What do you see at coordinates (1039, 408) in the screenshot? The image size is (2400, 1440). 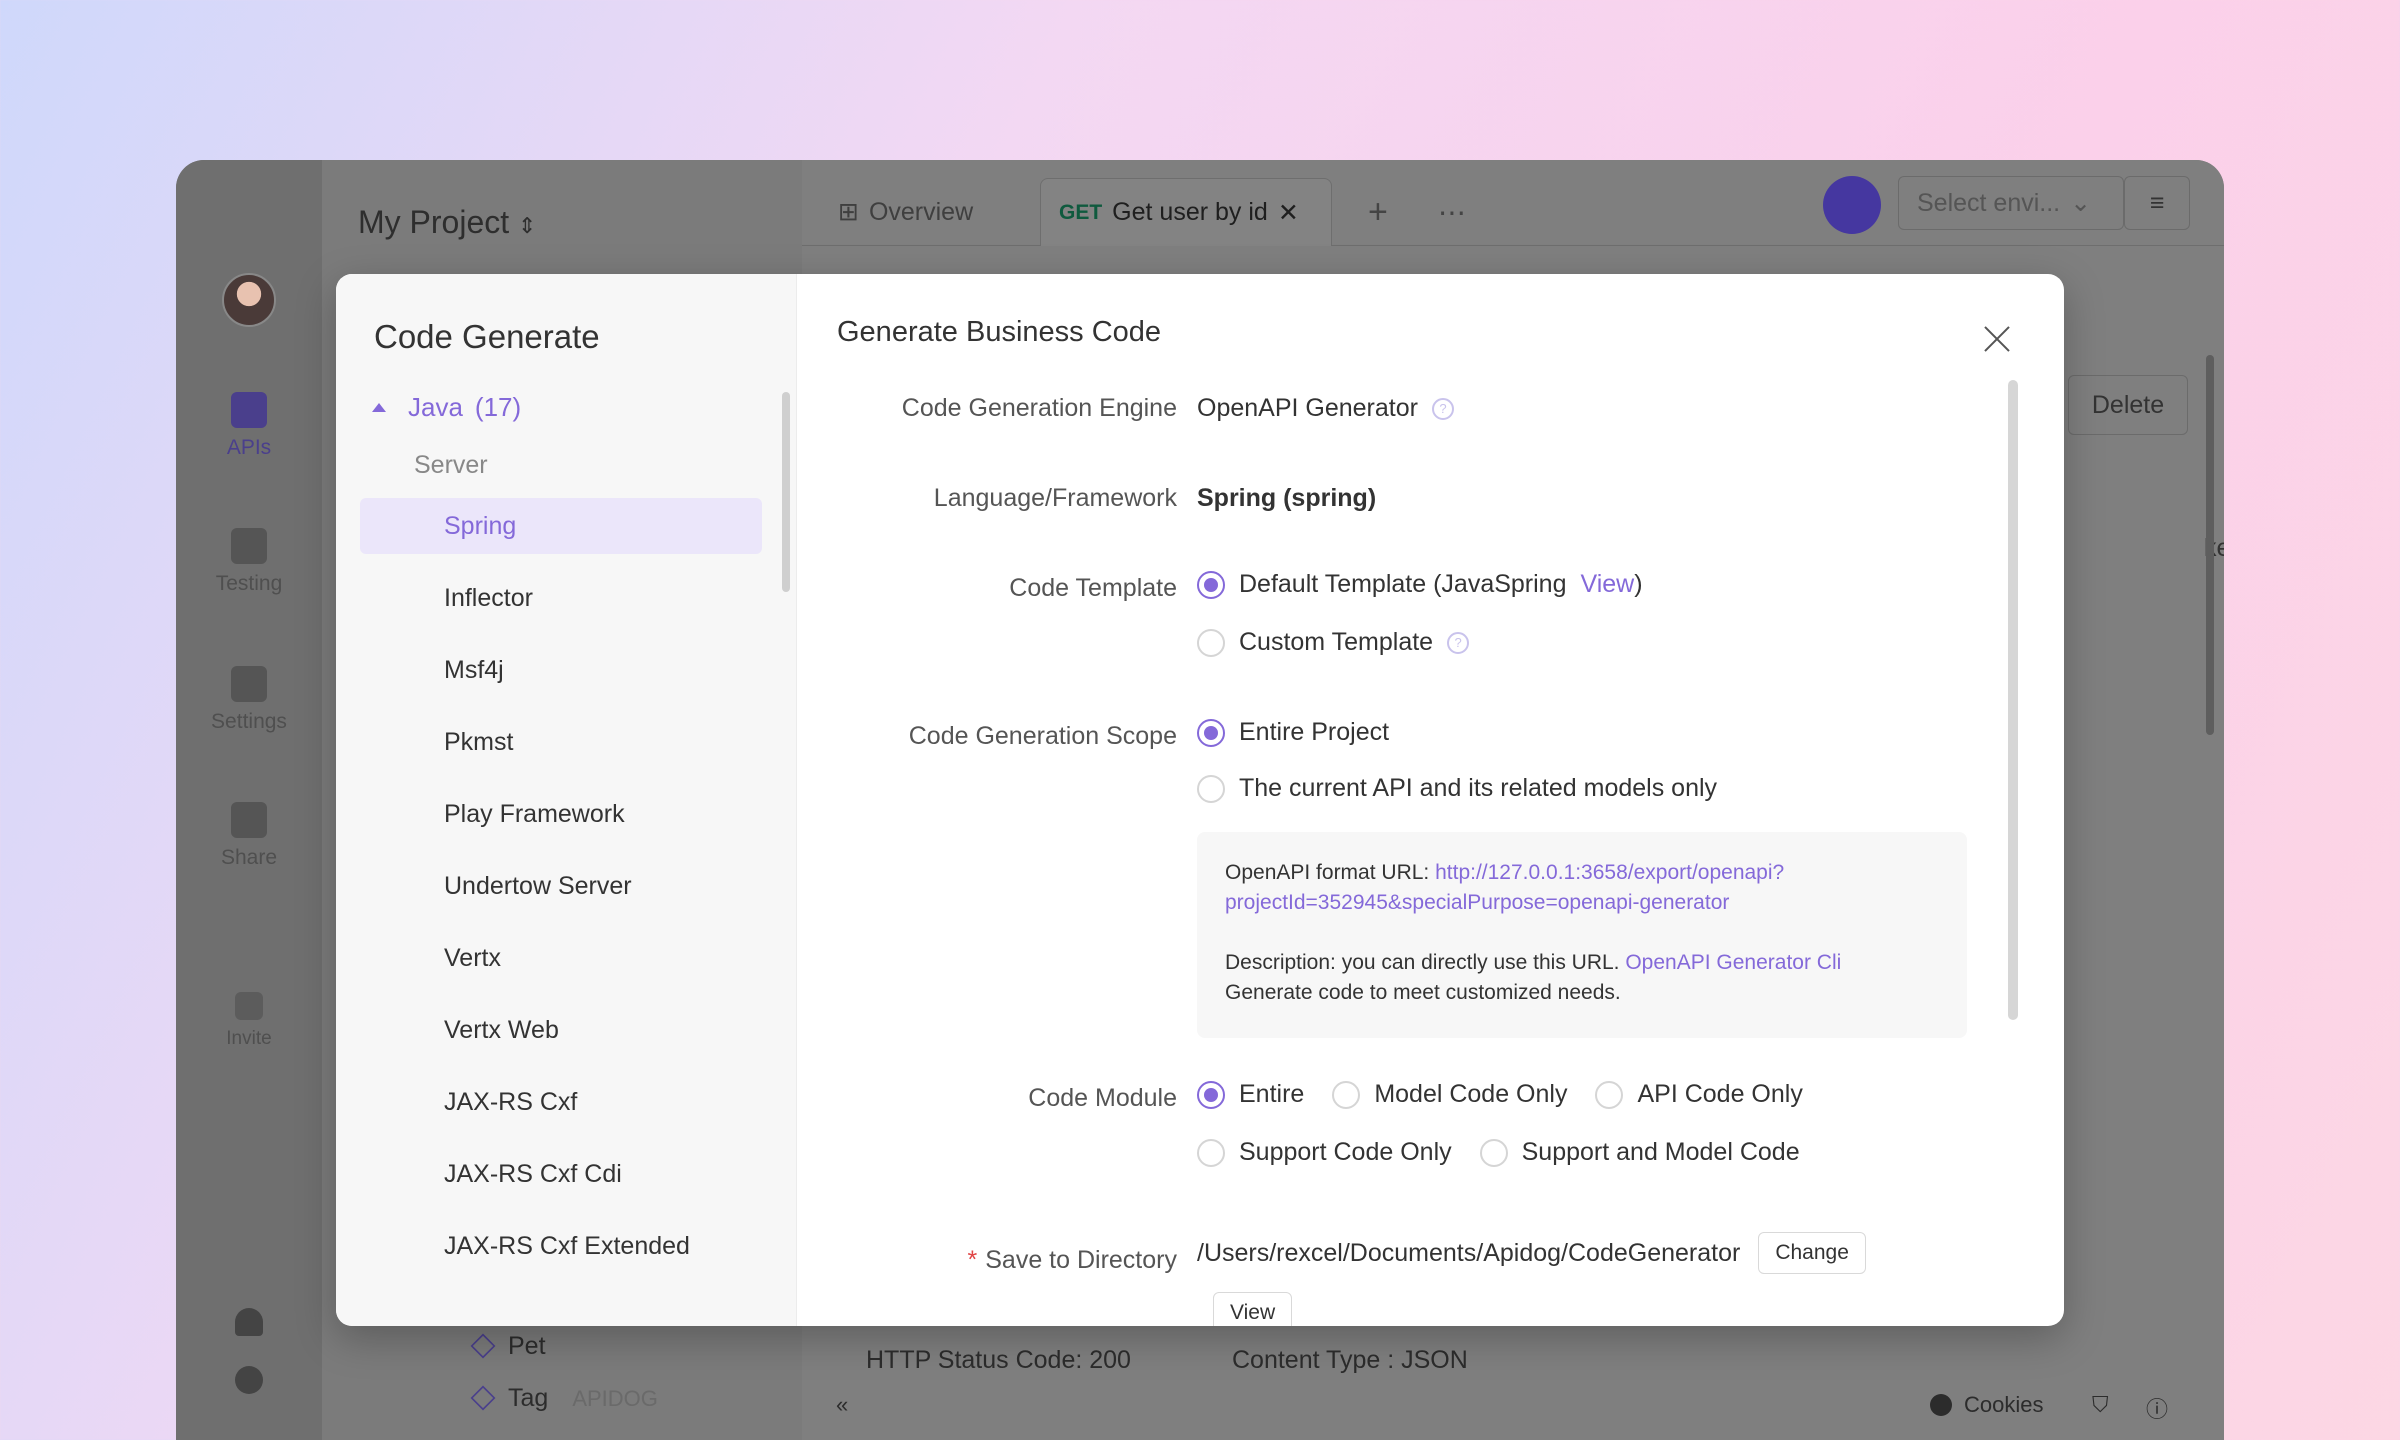 I see `engine-label: Code Generation Engine` at bounding box center [1039, 408].